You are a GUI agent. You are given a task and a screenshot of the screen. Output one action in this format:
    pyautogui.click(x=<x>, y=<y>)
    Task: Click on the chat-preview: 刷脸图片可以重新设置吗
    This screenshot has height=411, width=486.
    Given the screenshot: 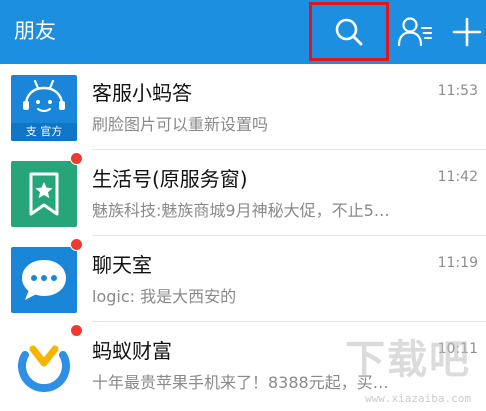 What is the action you would take?
    pyautogui.click(x=180, y=124)
    